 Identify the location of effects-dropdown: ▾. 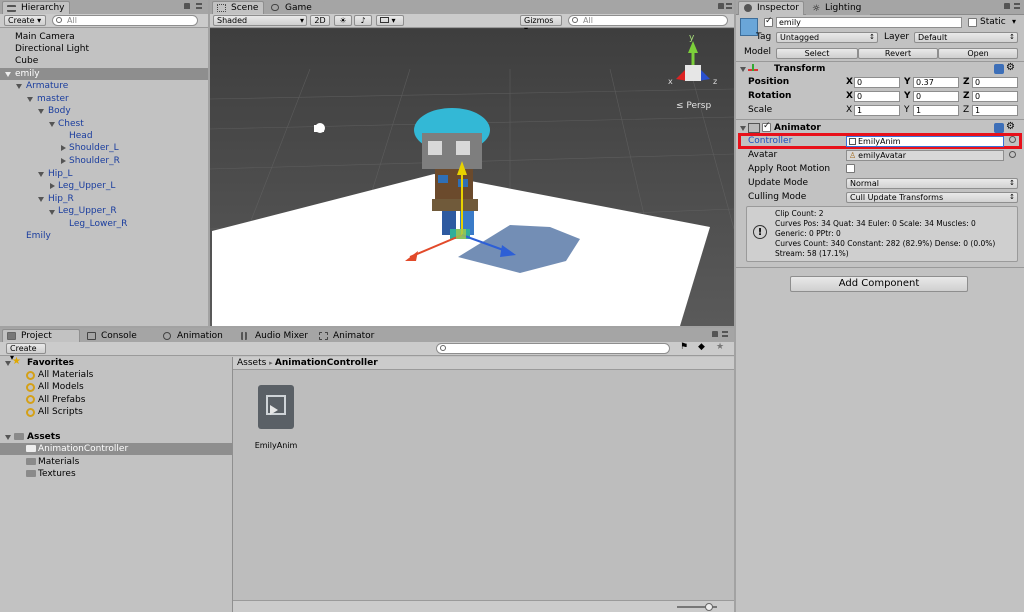
(390, 20).